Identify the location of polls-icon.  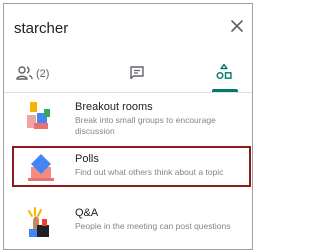
(40, 167).